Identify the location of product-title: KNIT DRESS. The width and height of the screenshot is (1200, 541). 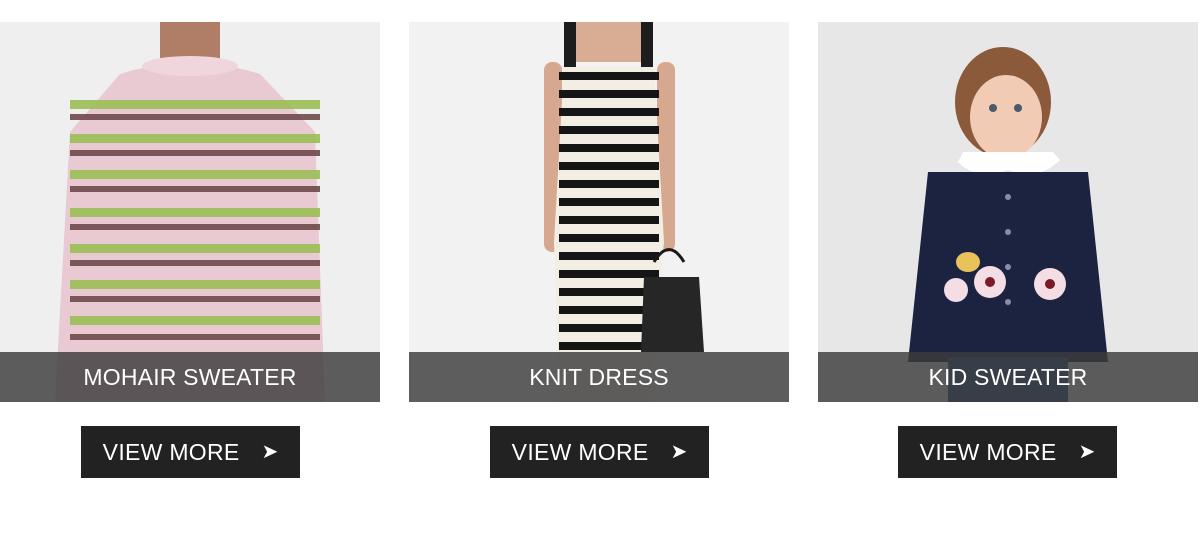
(599, 376).